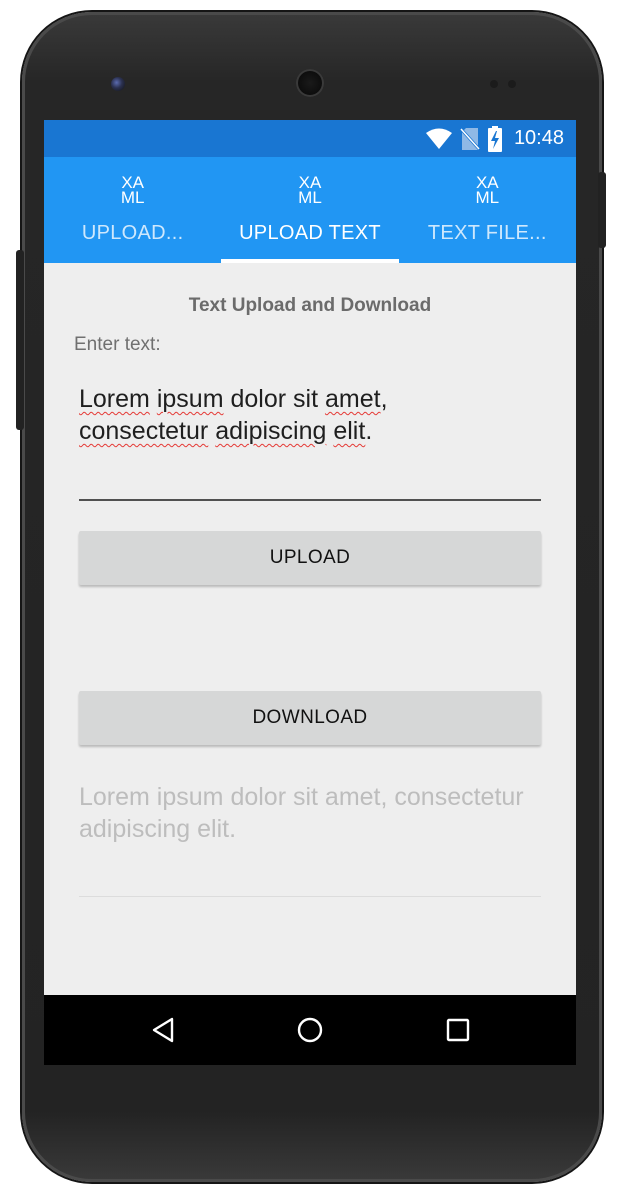 The height and width of the screenshot is (1200, 626). What do you see at coordinates (114, 399) in the screenshot?
I see `input-word: Lorem` at bounding box center [114, 399].